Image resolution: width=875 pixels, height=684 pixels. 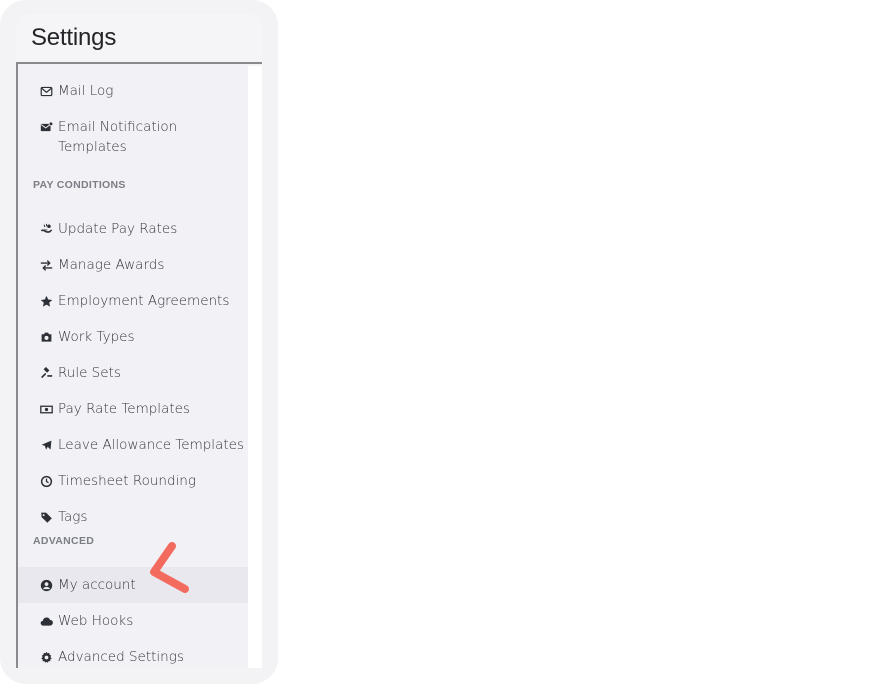 What do you see at coordinates (96, 621) in the screenshot?
I see `menu-item-label: Web Hooks` at bounding box center [96, 621].